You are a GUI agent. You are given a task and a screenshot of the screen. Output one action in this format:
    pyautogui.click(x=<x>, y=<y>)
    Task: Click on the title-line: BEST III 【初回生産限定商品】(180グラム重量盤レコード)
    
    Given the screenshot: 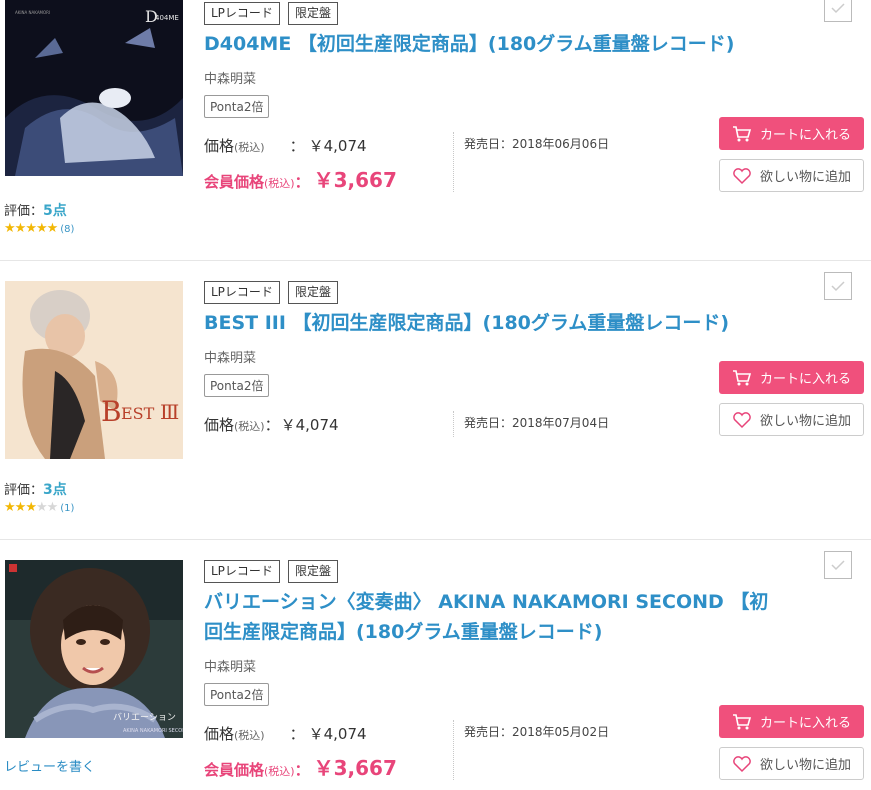 What is the action you would take?
    pyautogui.click(x=467, y=323)
    